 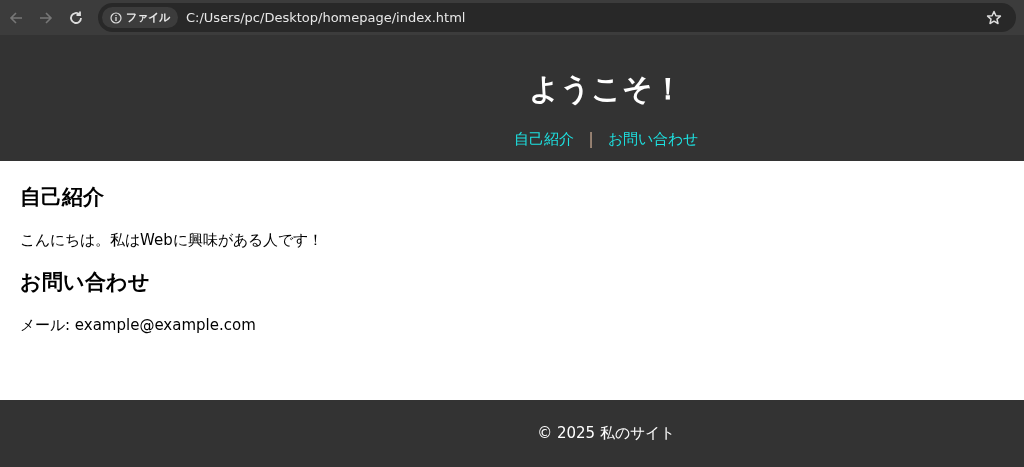 What do you see at coordinates (606, 433) in the screenshot?
I see `footer-text: © 2025 私のサイト` at bounding box center [606, 433].